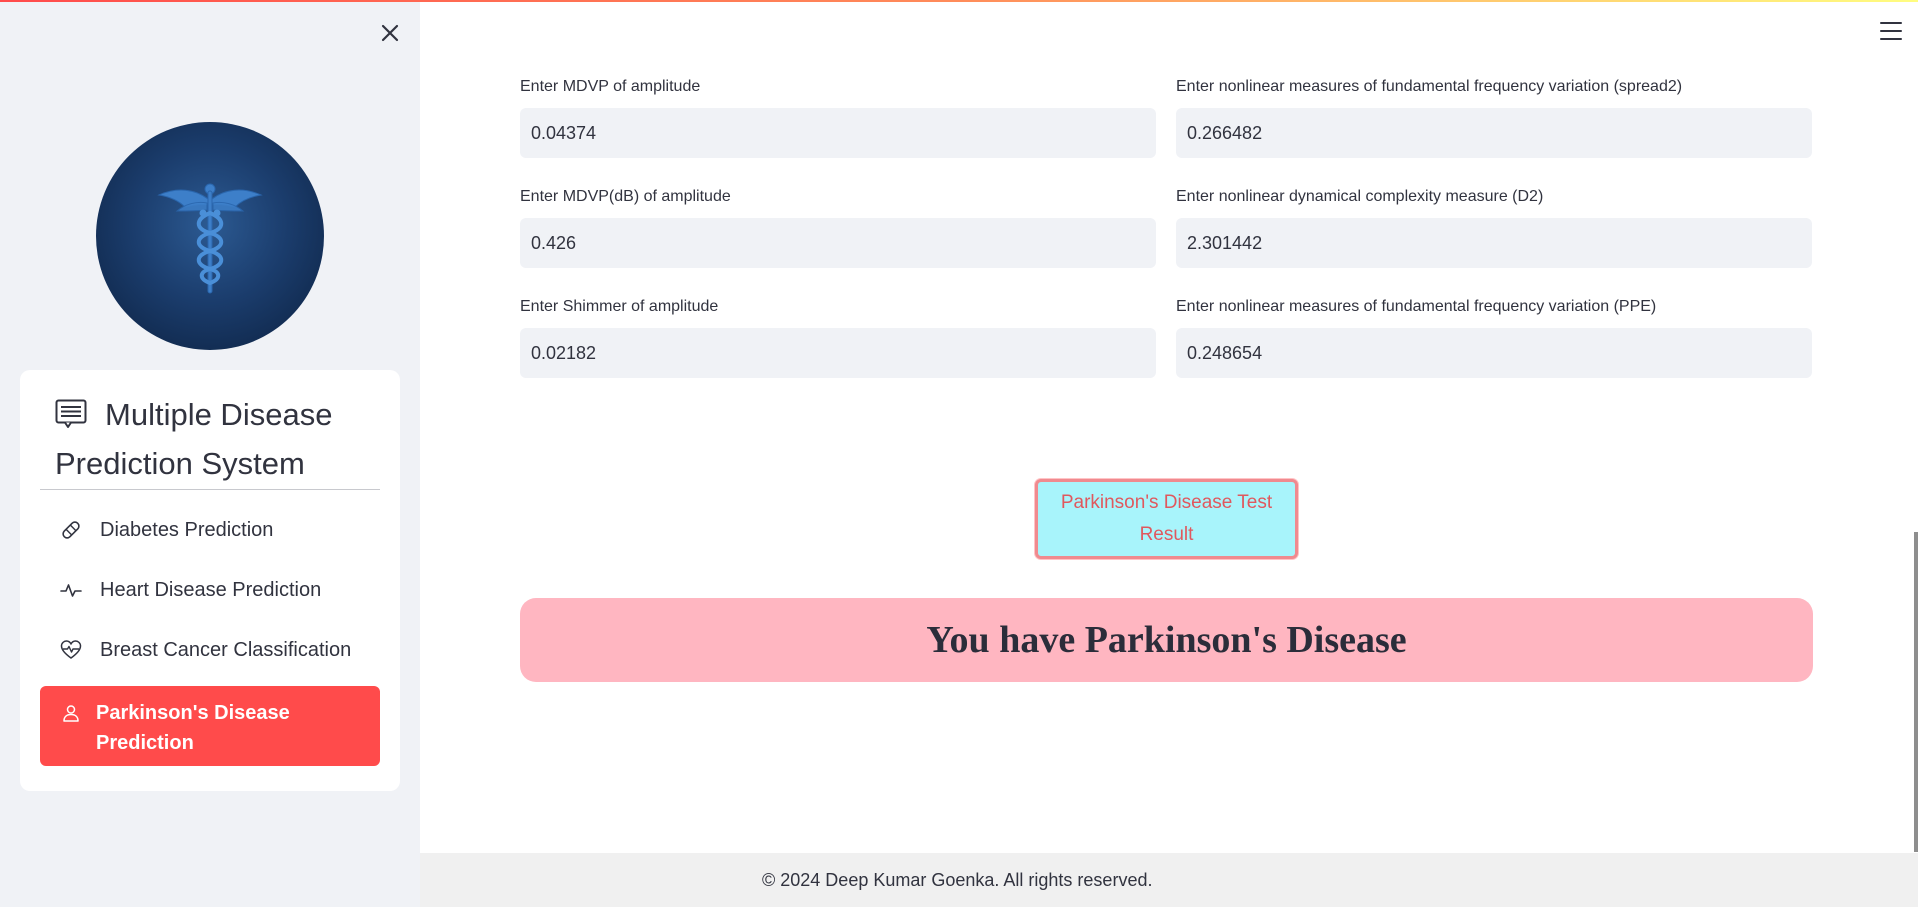 This screenshot has height=907, width=1918. Describe the element at coordinates (1166, 519) in the screenshot. I see `parkinsons-test-result-button: Parkinson's Disease Test Result` at that location.